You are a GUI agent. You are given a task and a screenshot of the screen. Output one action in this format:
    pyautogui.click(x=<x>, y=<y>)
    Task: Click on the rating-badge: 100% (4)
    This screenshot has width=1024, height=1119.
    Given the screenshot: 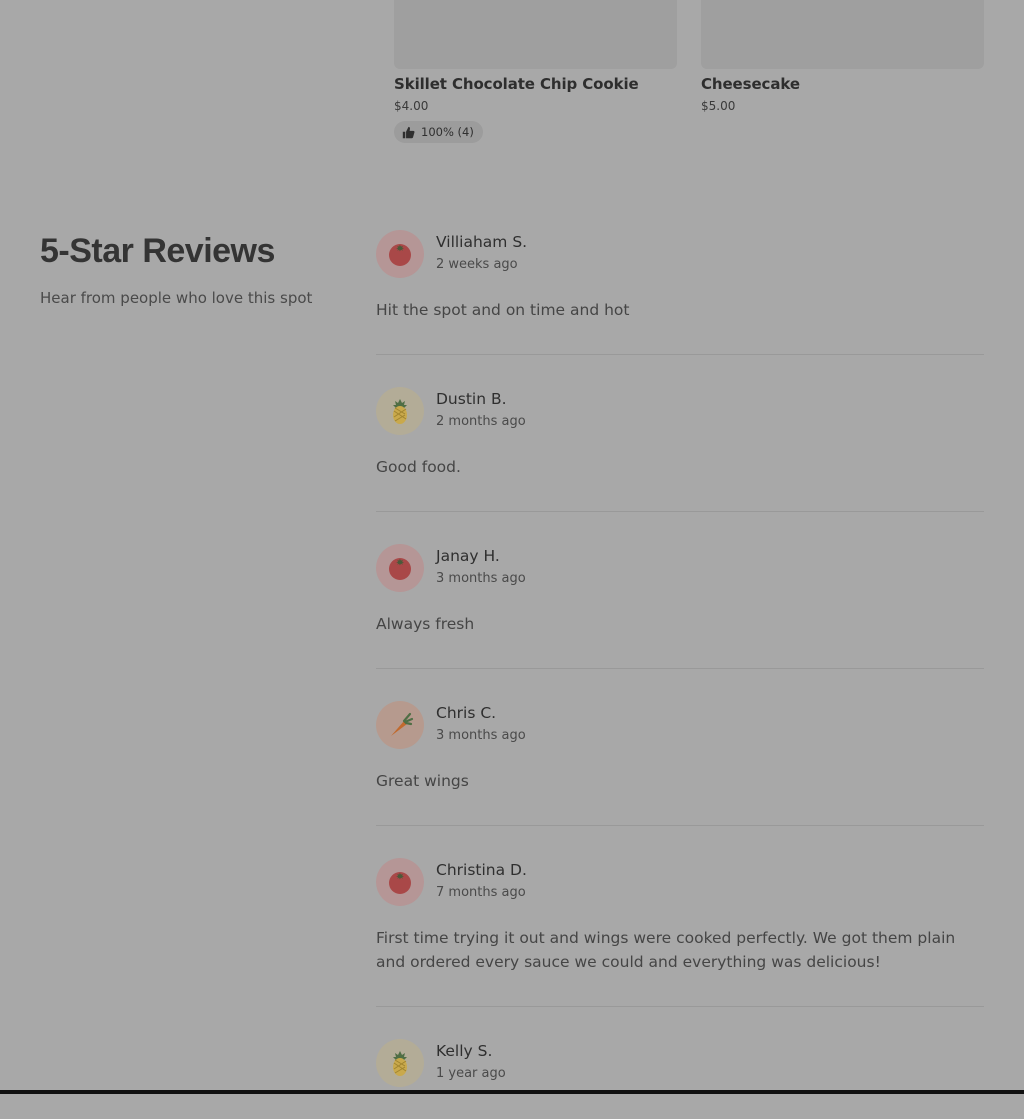 What is the action you would take?
    pyautogui.click(x=438, y=132)
    